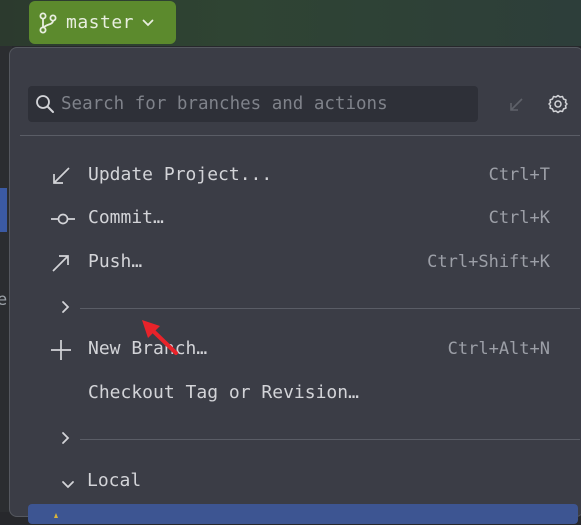 The image size is (581, 525). Describe the element at coordinates (45, 106) in the screenshot. I see `search-icon` at that location.